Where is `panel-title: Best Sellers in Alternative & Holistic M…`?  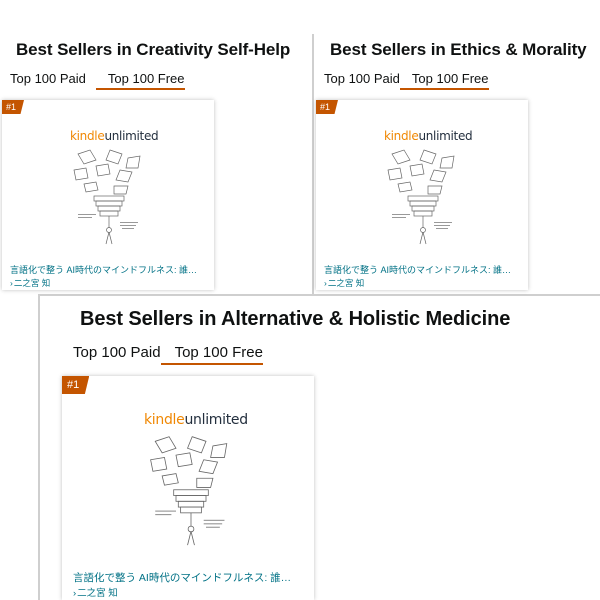
panel-title: Best Sellers in Alternative & Holistic M… is located at coordinates (295, 319).